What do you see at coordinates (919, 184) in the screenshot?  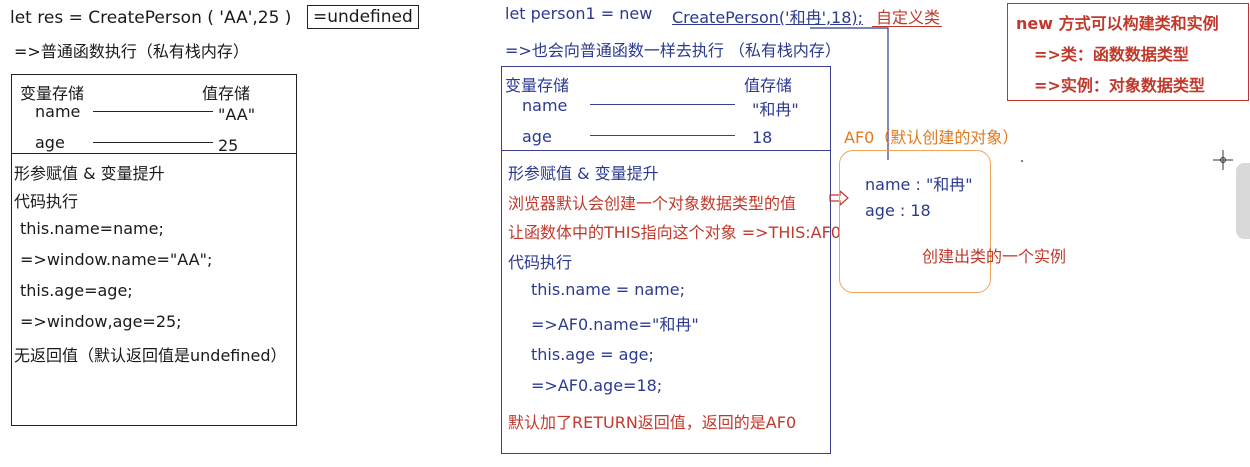 I see `object-prop-name: name : "和冉"` at bounding box center [919, 184].